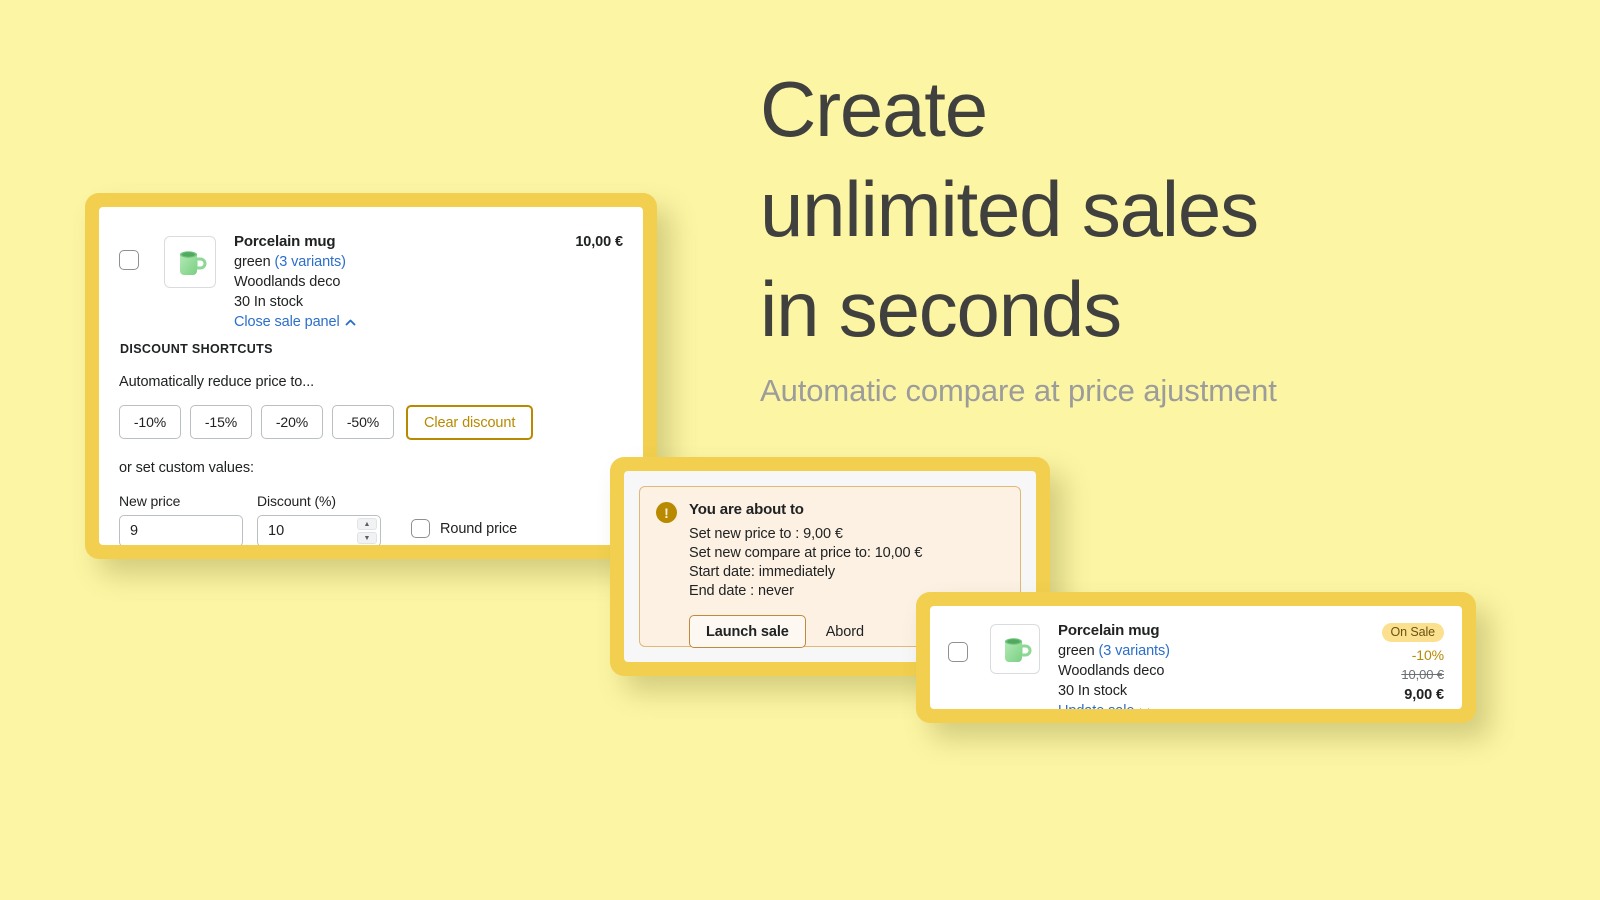  I want to click on discount-field-group: Discount (%) 10 ▲ ▼ Enter a discount (%), so click(319, 519).